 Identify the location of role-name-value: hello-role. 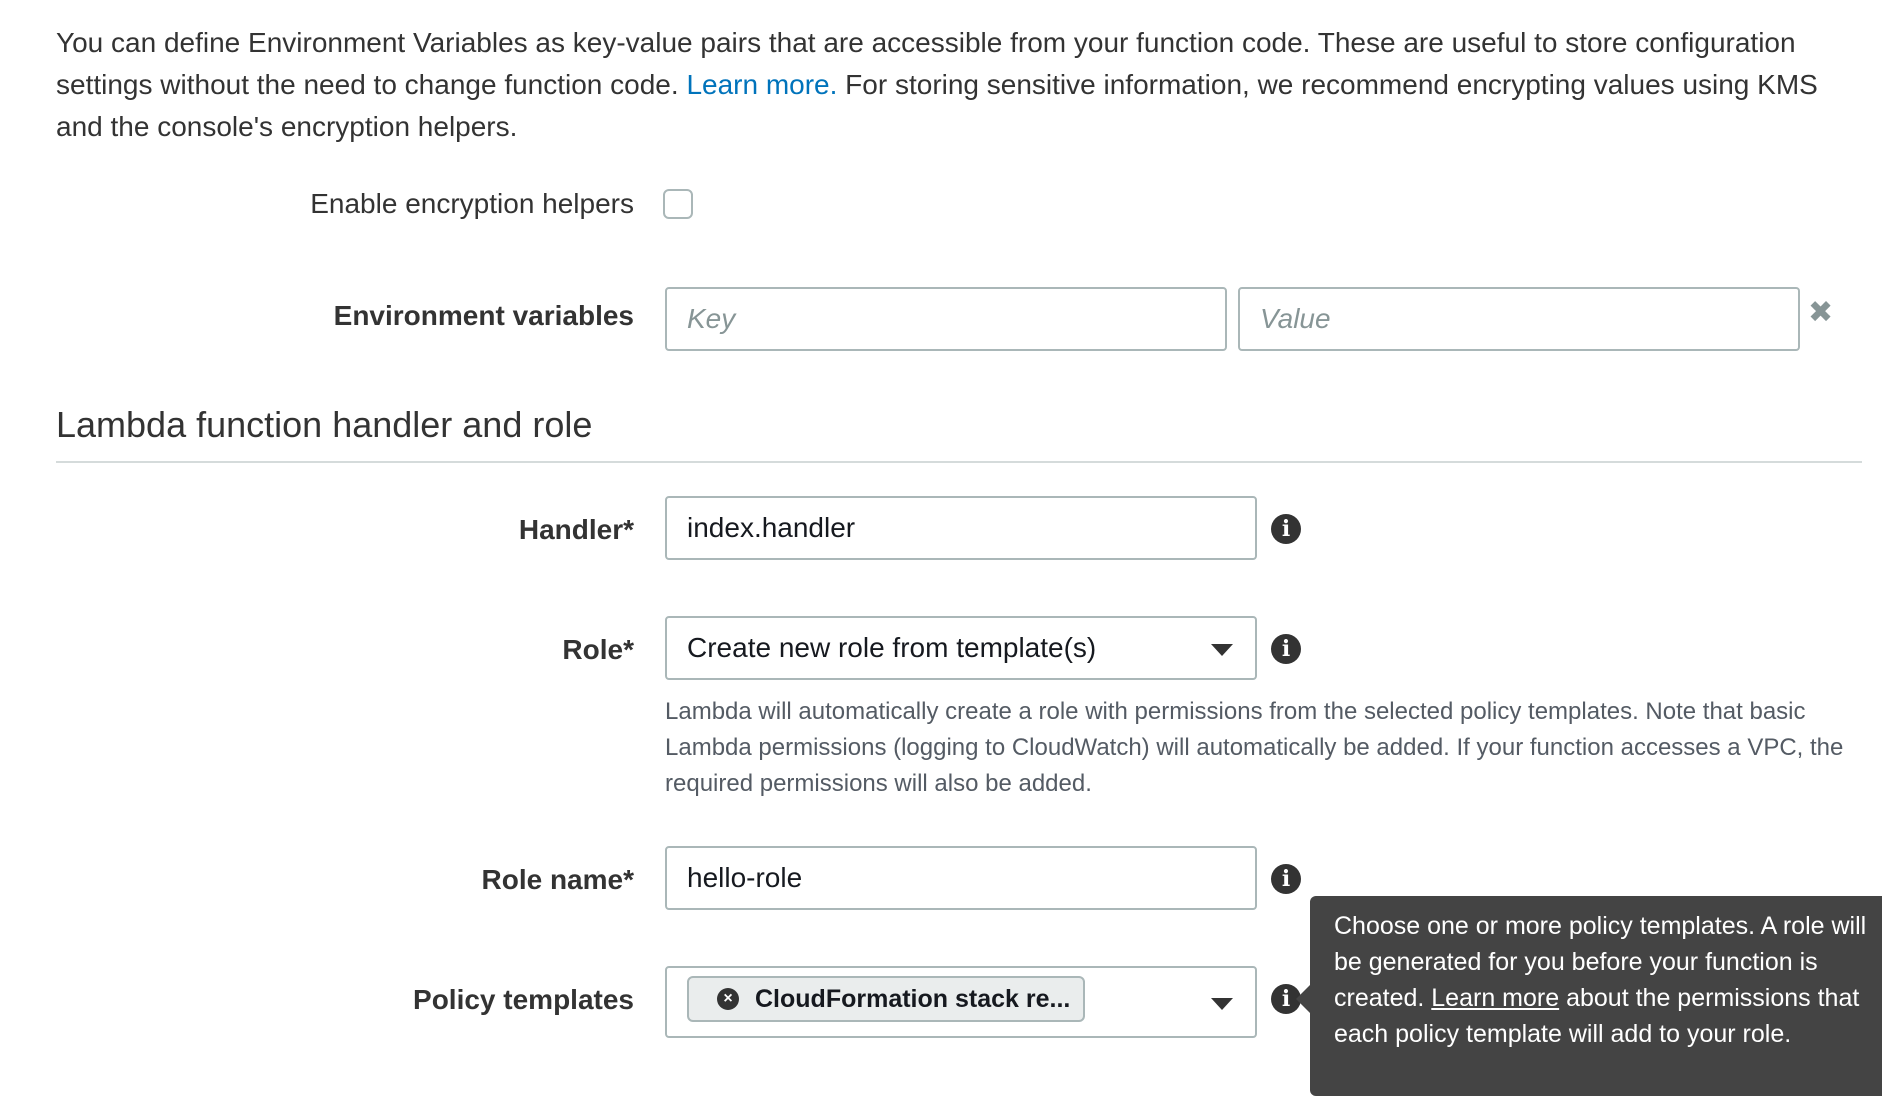
(745, 877).